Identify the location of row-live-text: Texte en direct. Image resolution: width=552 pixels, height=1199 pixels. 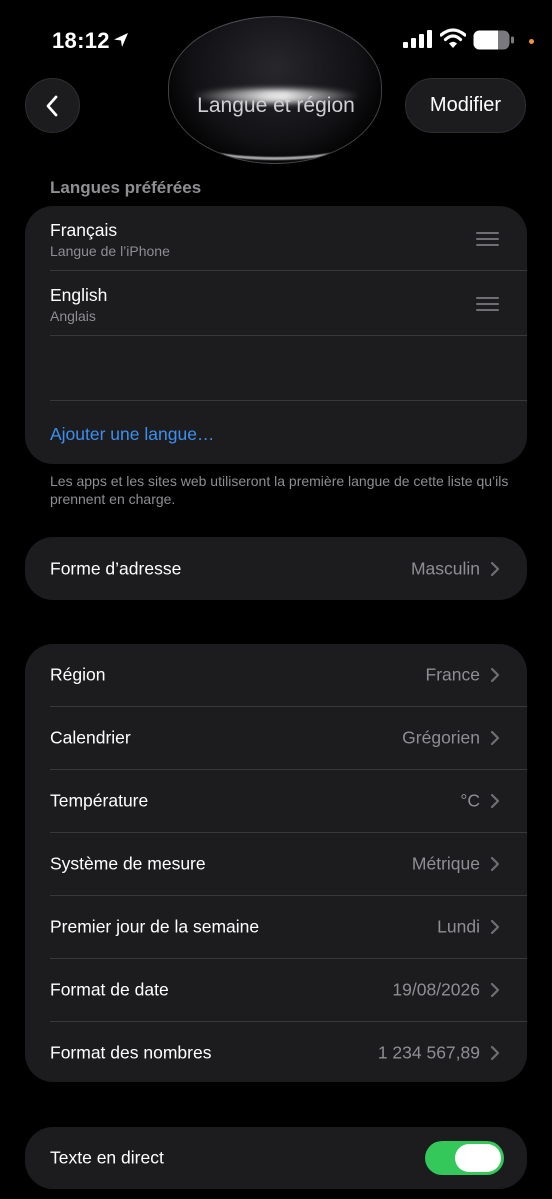
(277, 1158).